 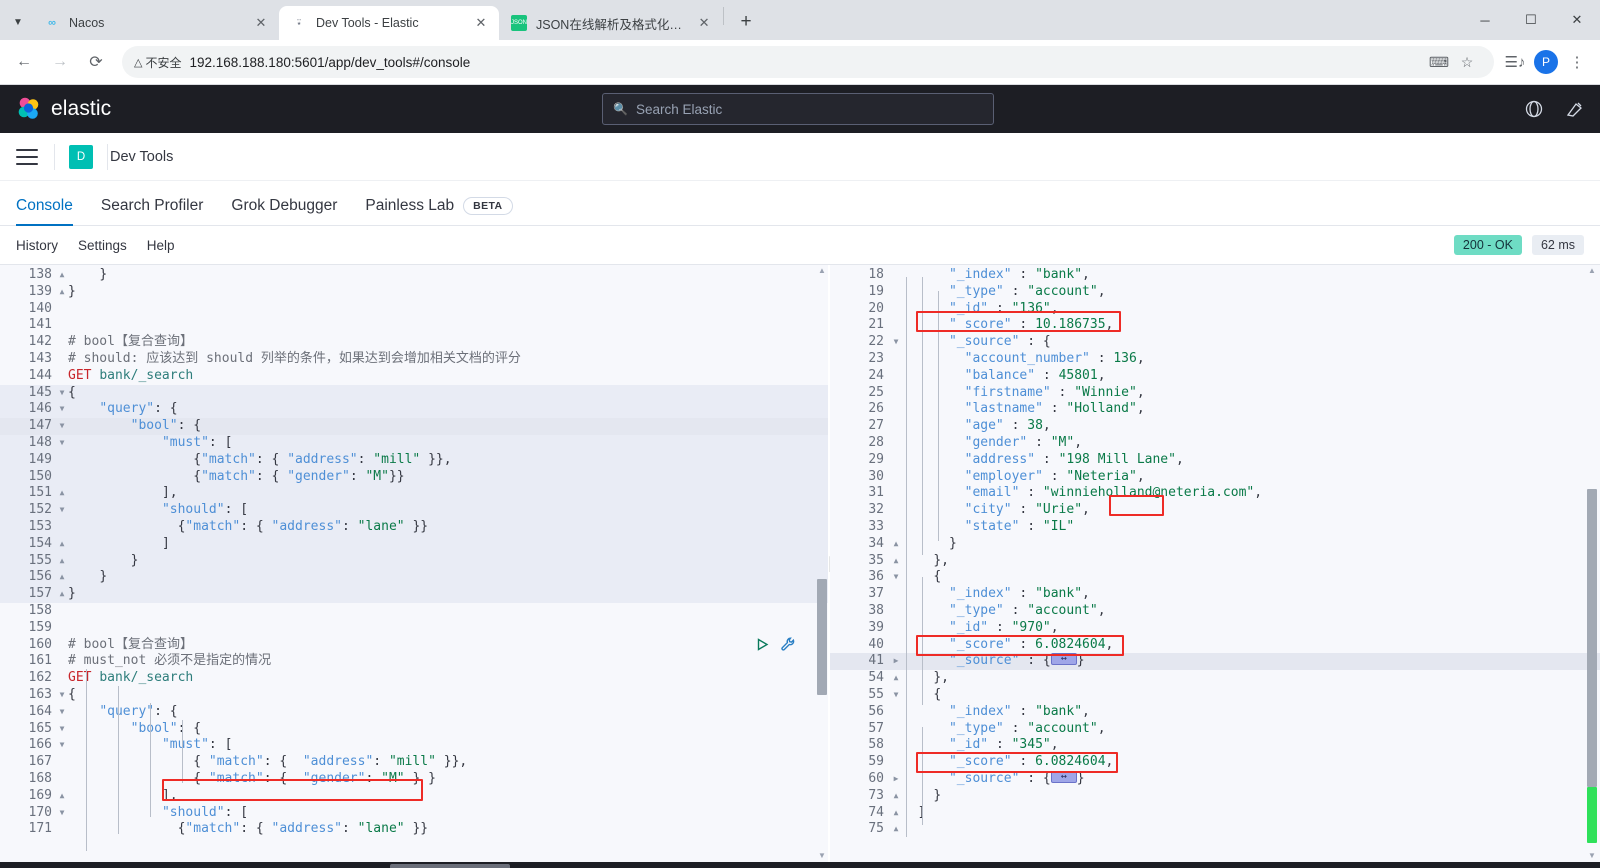 I want to click on code-line: 59 "_score" : 6.0824604,, so click(x=1215, y=762).